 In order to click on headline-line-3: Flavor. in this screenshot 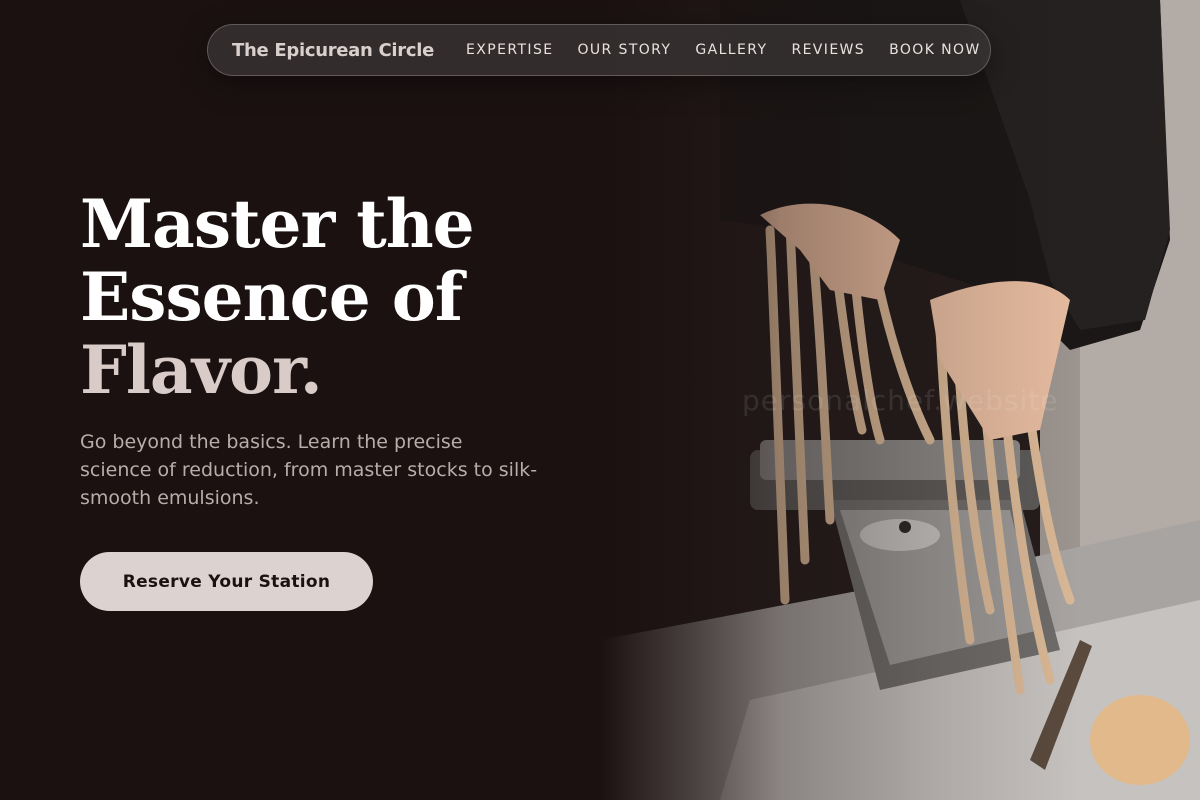, I will do `click(201, 370)`.